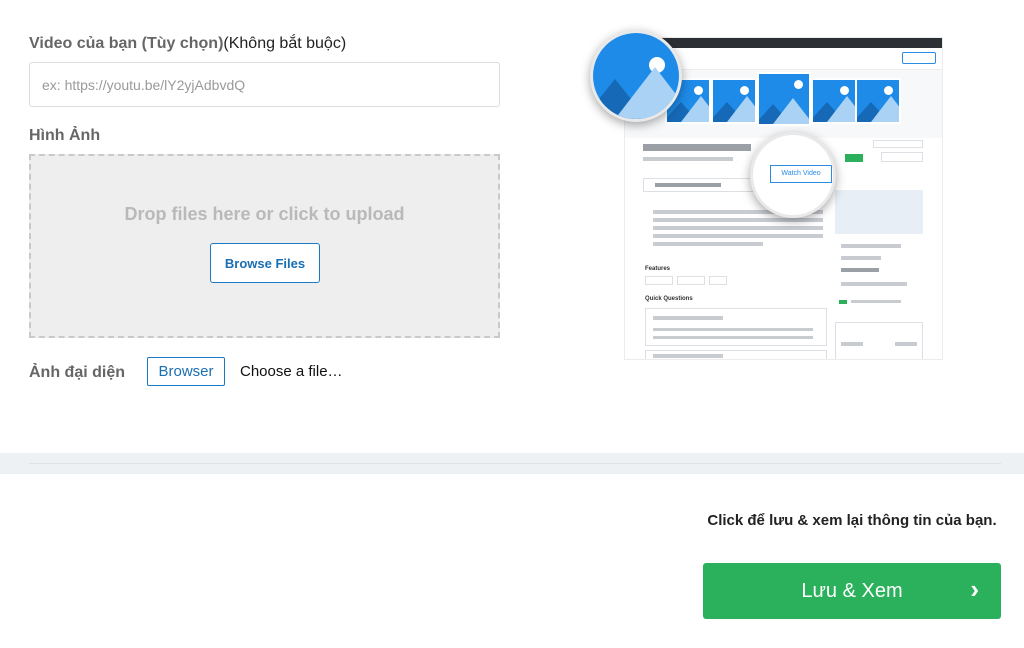 The height and width of the screenshot is (648, 1024). What do you see at coordinates (801, 174) in the screenshot?
I see `preview-watch-video-button: Watch Video` at bounding box center [801, 174].